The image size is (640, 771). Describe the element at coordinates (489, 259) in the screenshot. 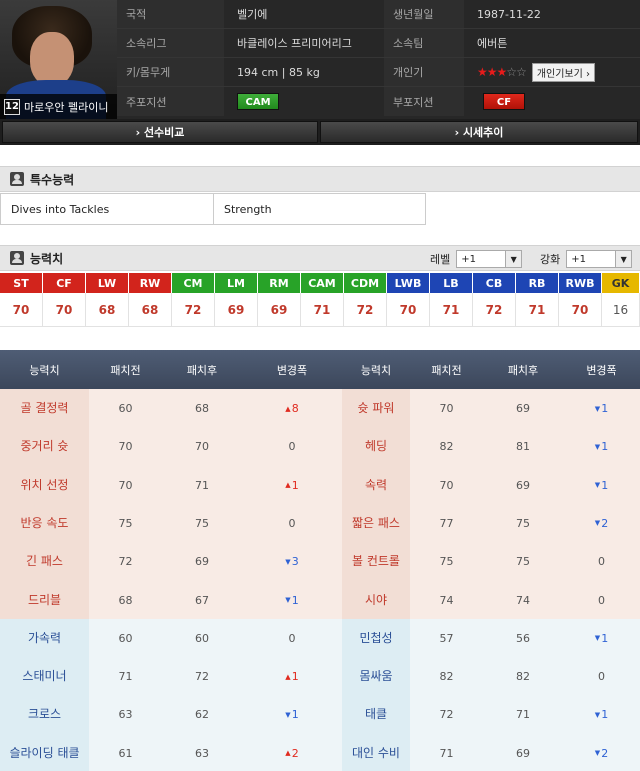

I see `level-select: +1 ▼` at that location.